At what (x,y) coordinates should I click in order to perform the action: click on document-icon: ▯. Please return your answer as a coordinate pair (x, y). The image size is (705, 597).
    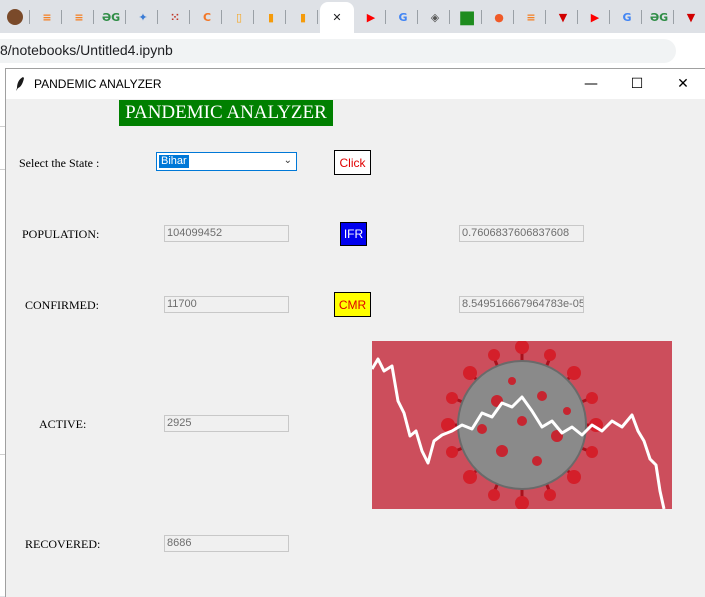
    Looking at the image, I should click on (239, 17).